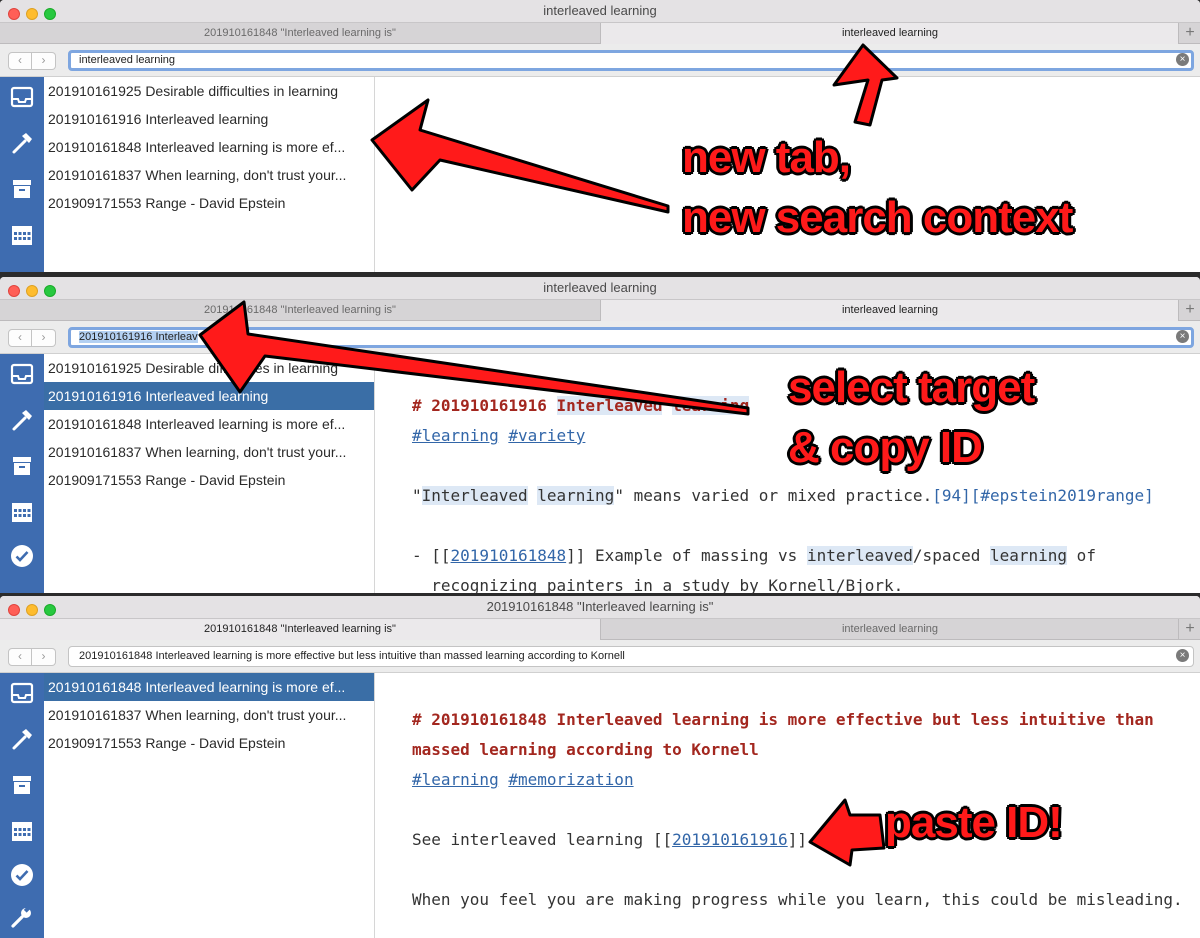  I want to click on annotation-new-tab: new tab,, so click(766, 157).